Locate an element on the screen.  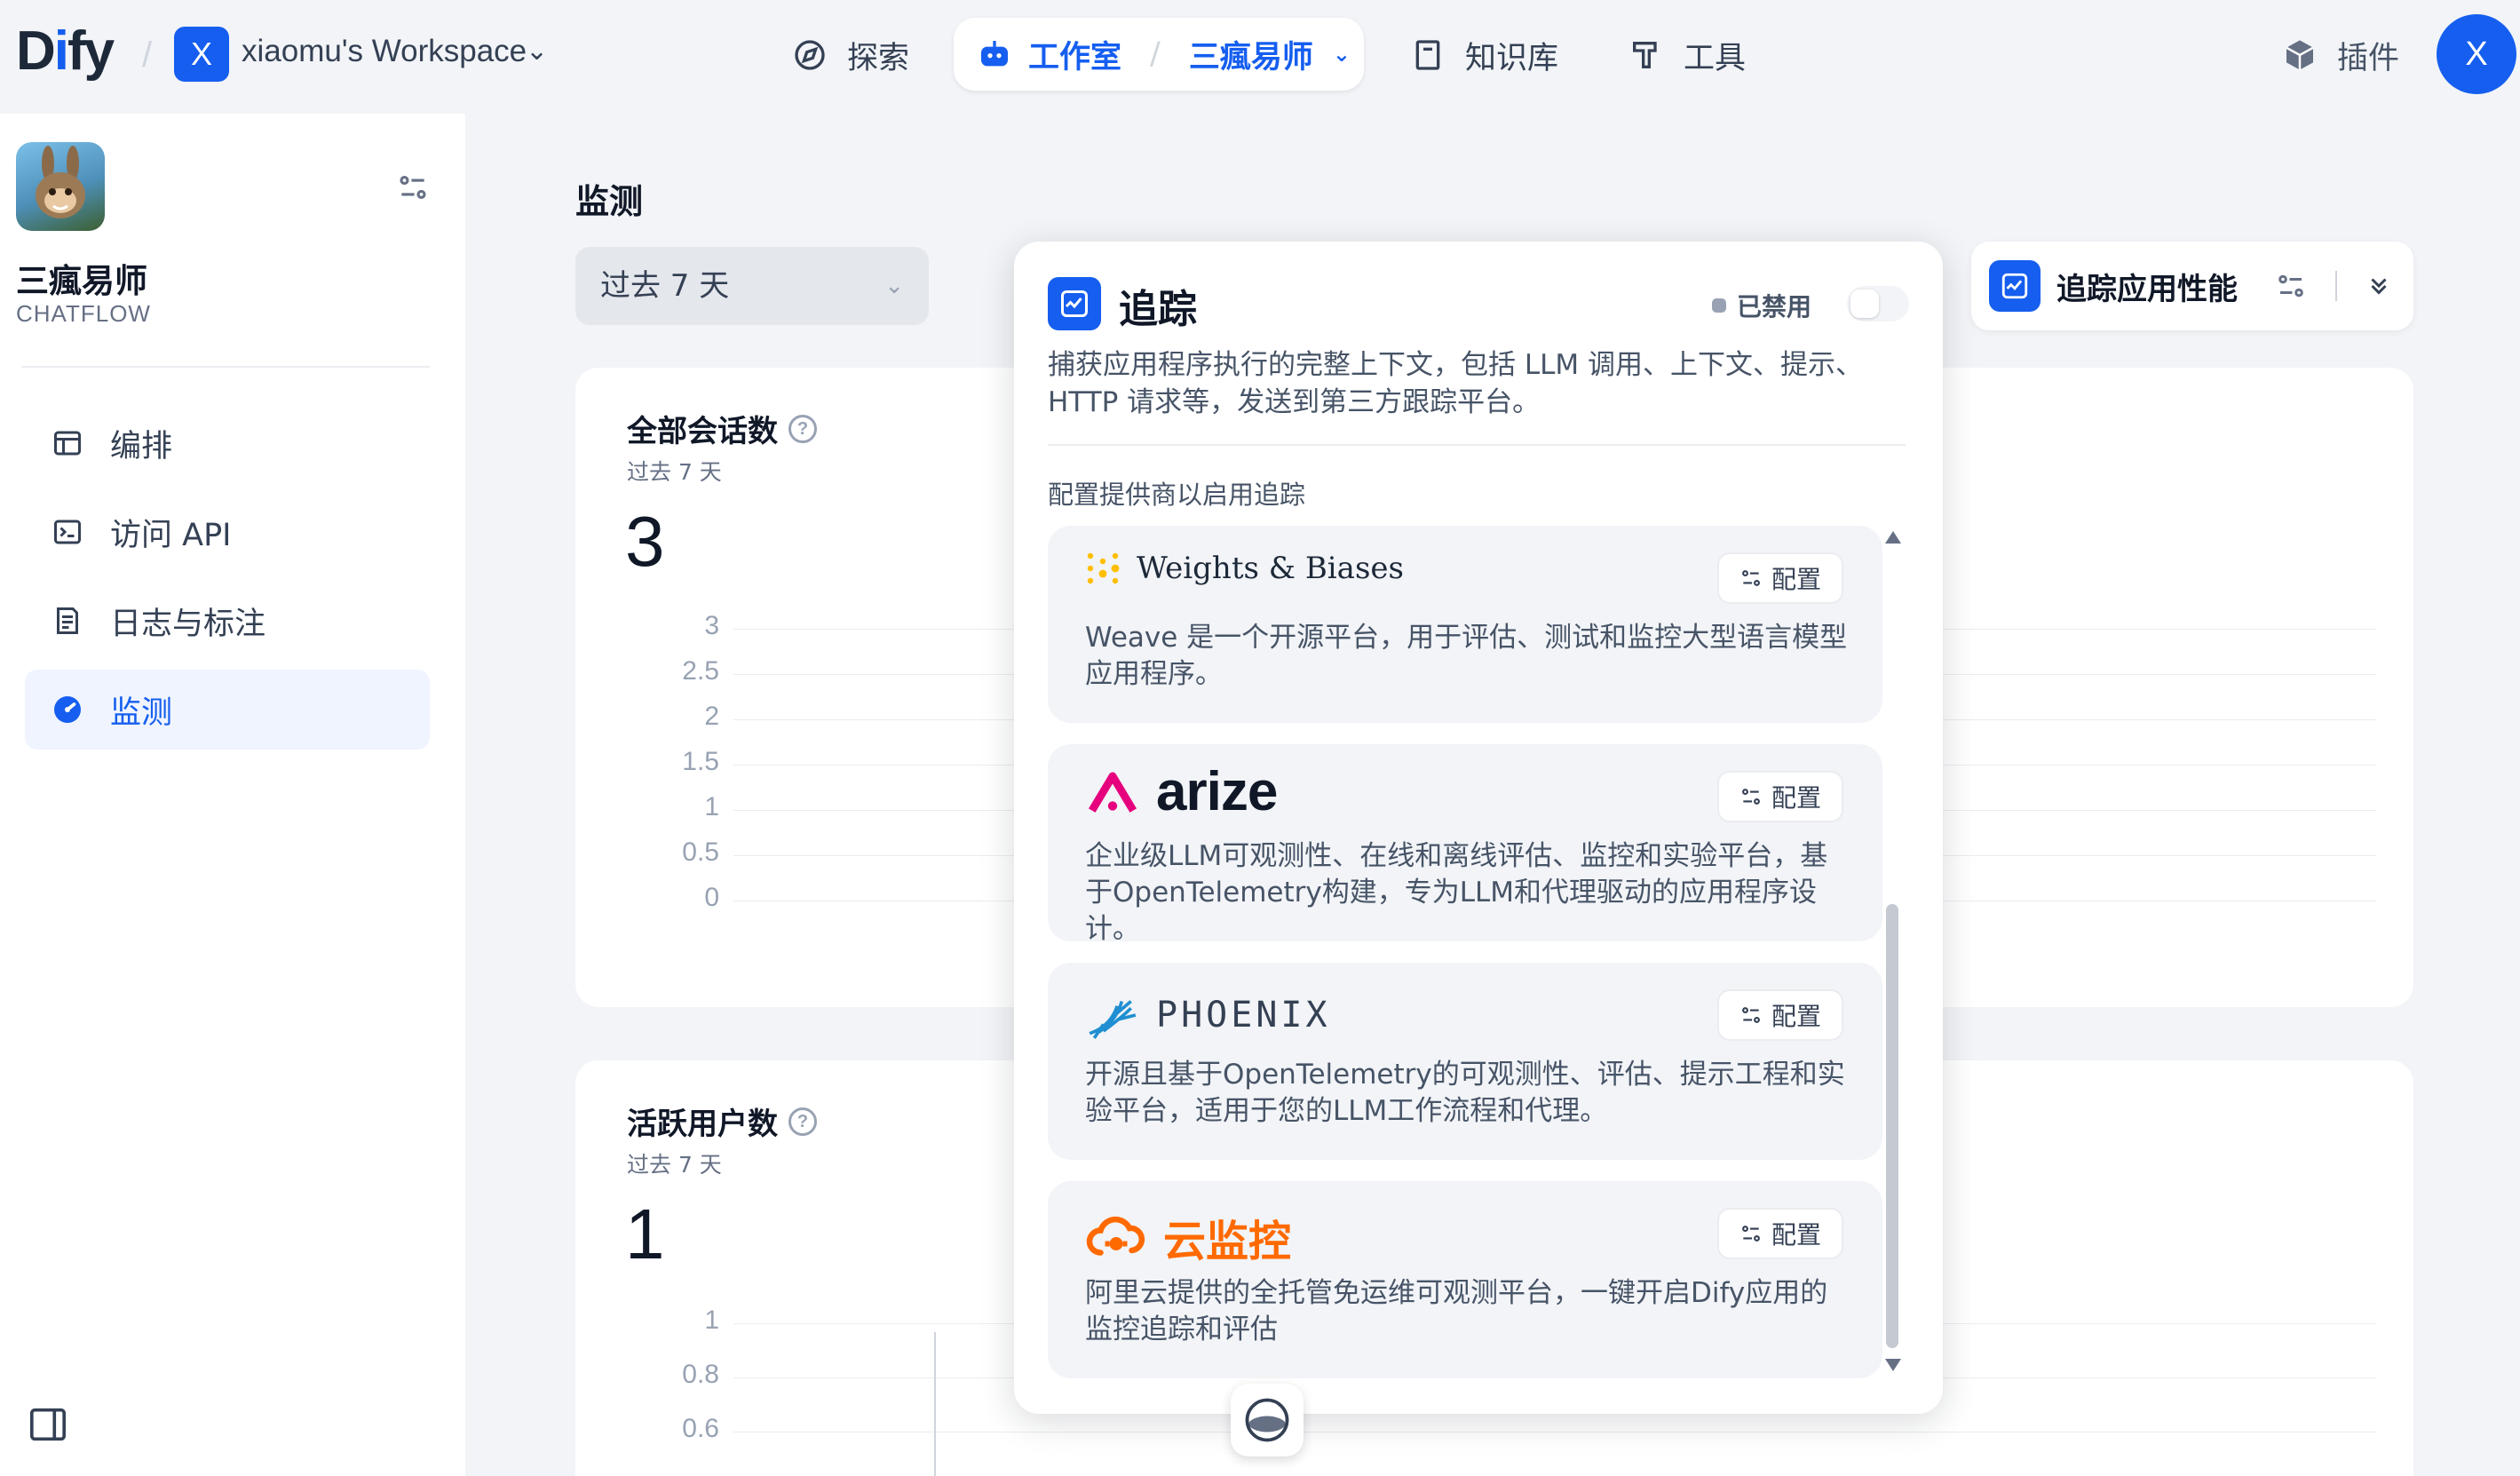
sidebar-item-label: 访问 API is located at coordinates (171, 535).